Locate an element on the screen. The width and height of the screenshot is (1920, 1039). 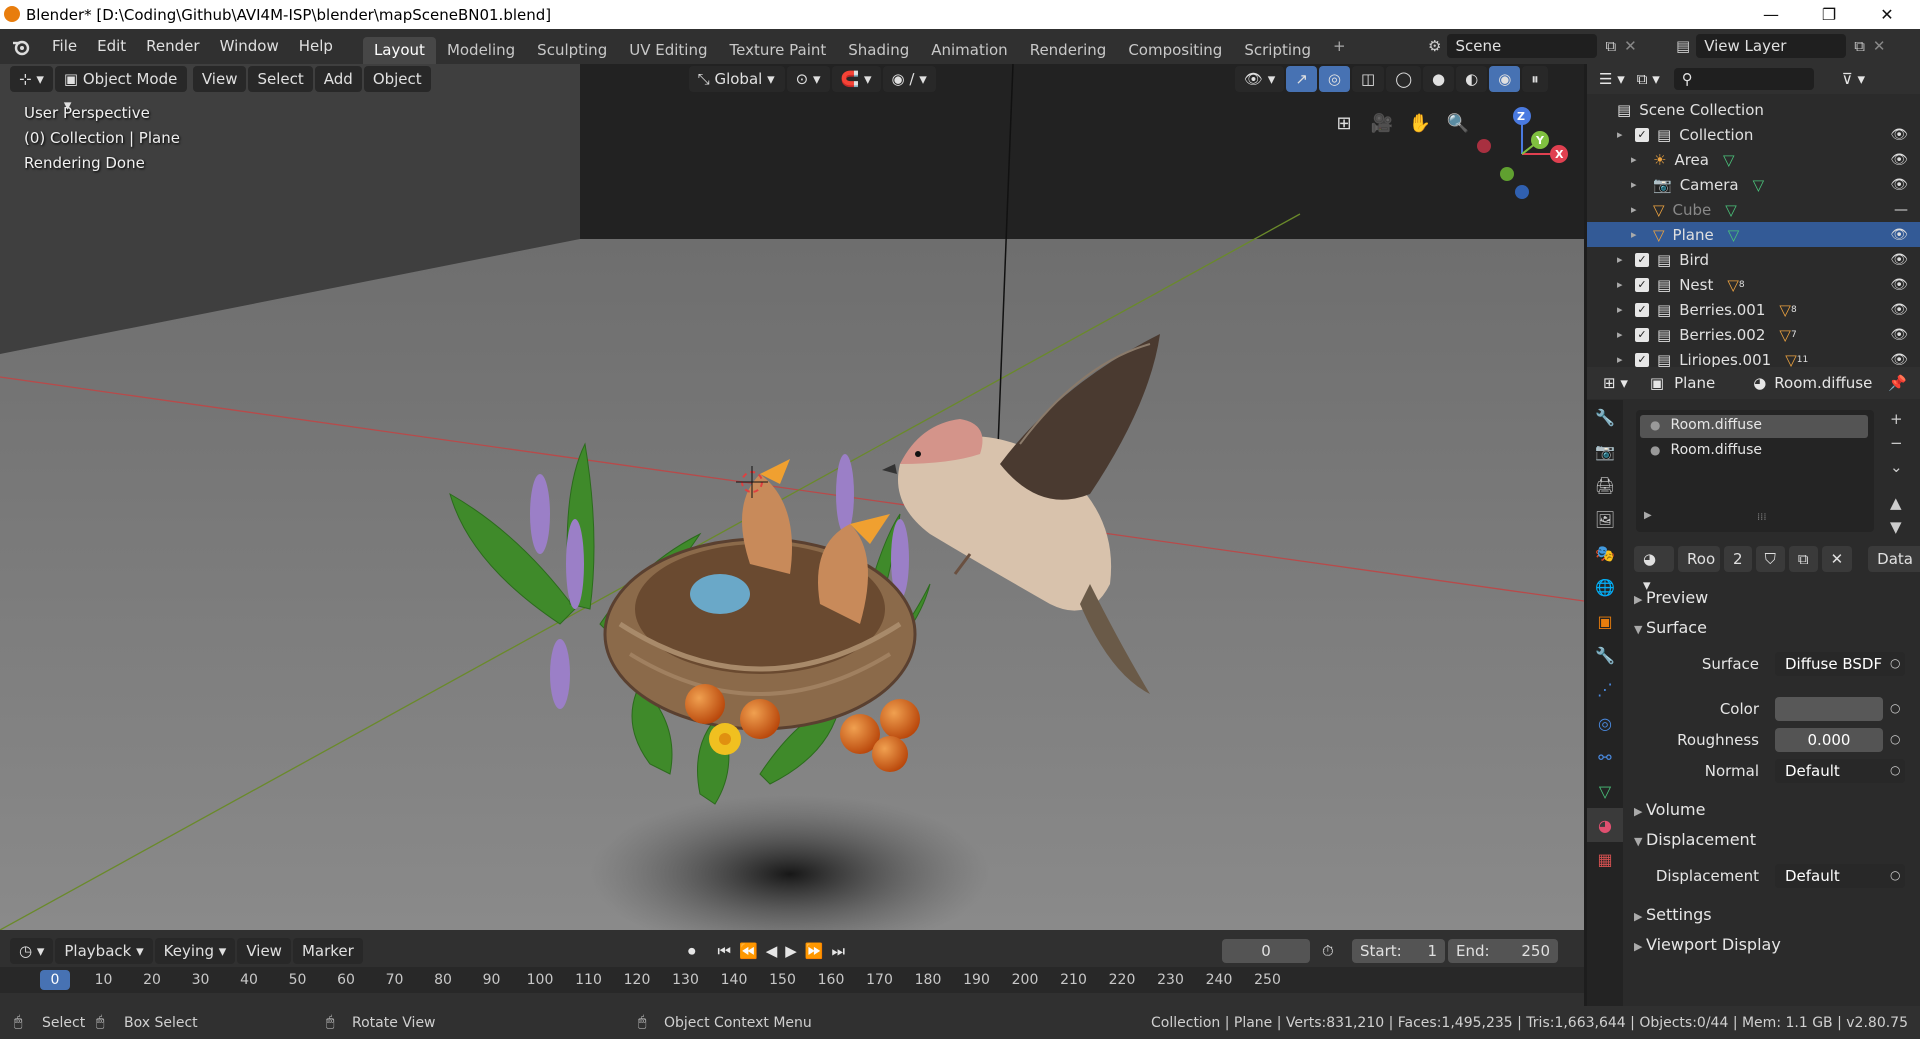
close-button: ✕ is located at coordinates (1887, 14).